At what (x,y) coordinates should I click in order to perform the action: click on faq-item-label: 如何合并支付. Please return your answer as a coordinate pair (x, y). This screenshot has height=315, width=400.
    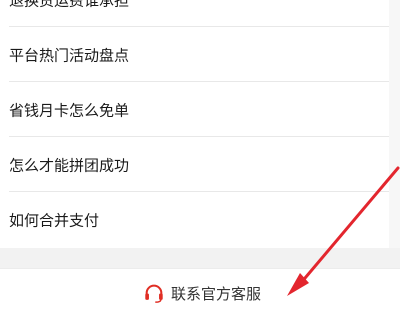
    Looking at the image, I should click on (54, 220).